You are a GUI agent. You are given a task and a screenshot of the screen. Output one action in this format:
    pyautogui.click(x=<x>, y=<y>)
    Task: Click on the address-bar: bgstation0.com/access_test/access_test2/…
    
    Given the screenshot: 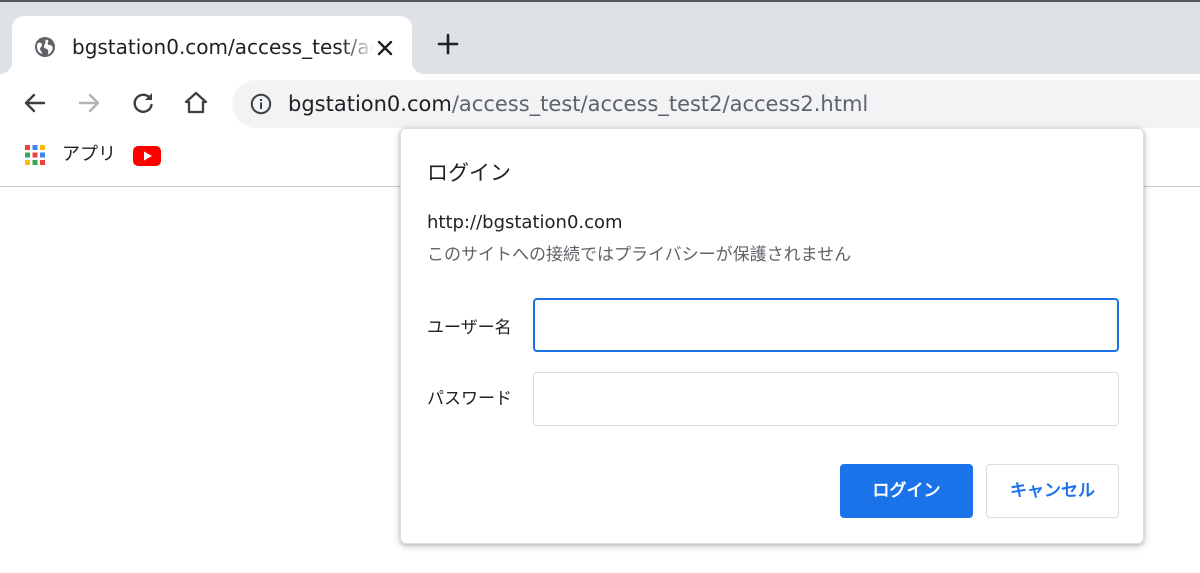 What is the action you would take?
    pyautogui.click(x=716, y=104)
    